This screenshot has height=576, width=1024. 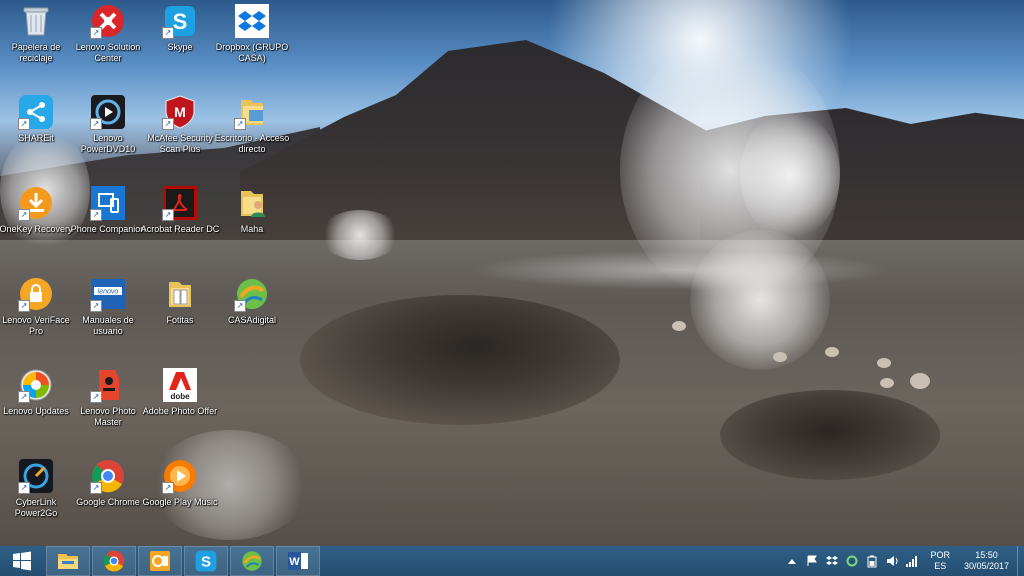 I want to click on desktop-icon-maha: Maha, so click(x=252, y=225).